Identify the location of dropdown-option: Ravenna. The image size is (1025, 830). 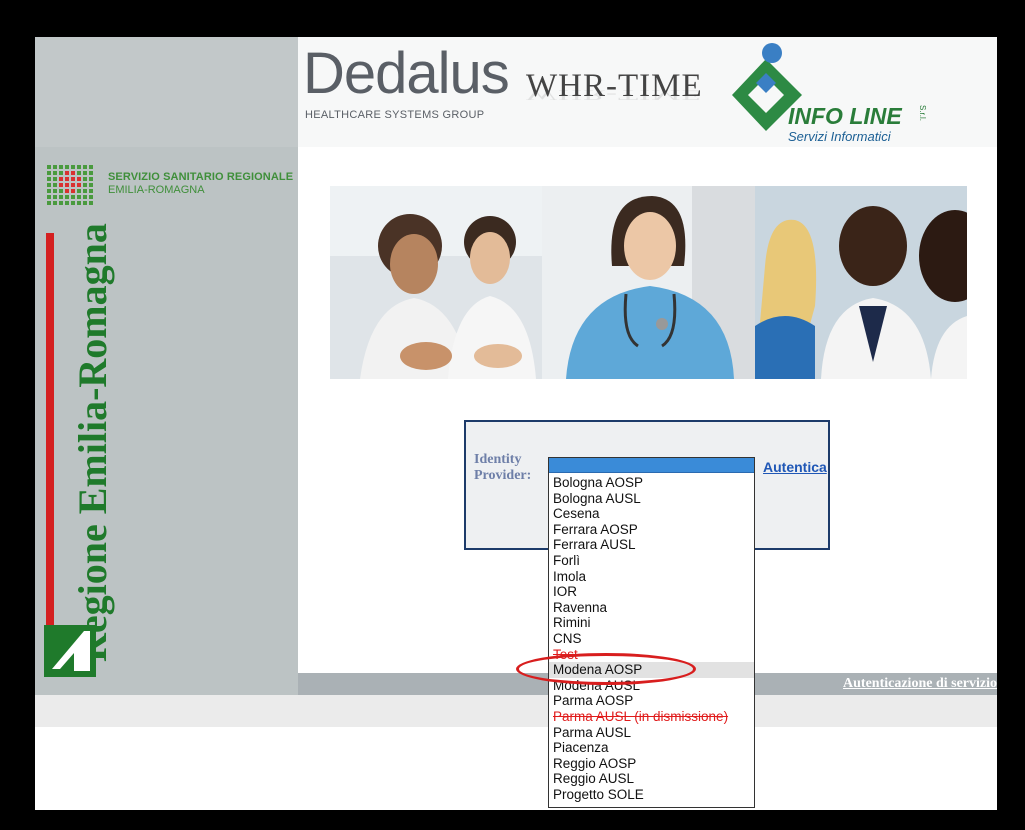
(651, 608).